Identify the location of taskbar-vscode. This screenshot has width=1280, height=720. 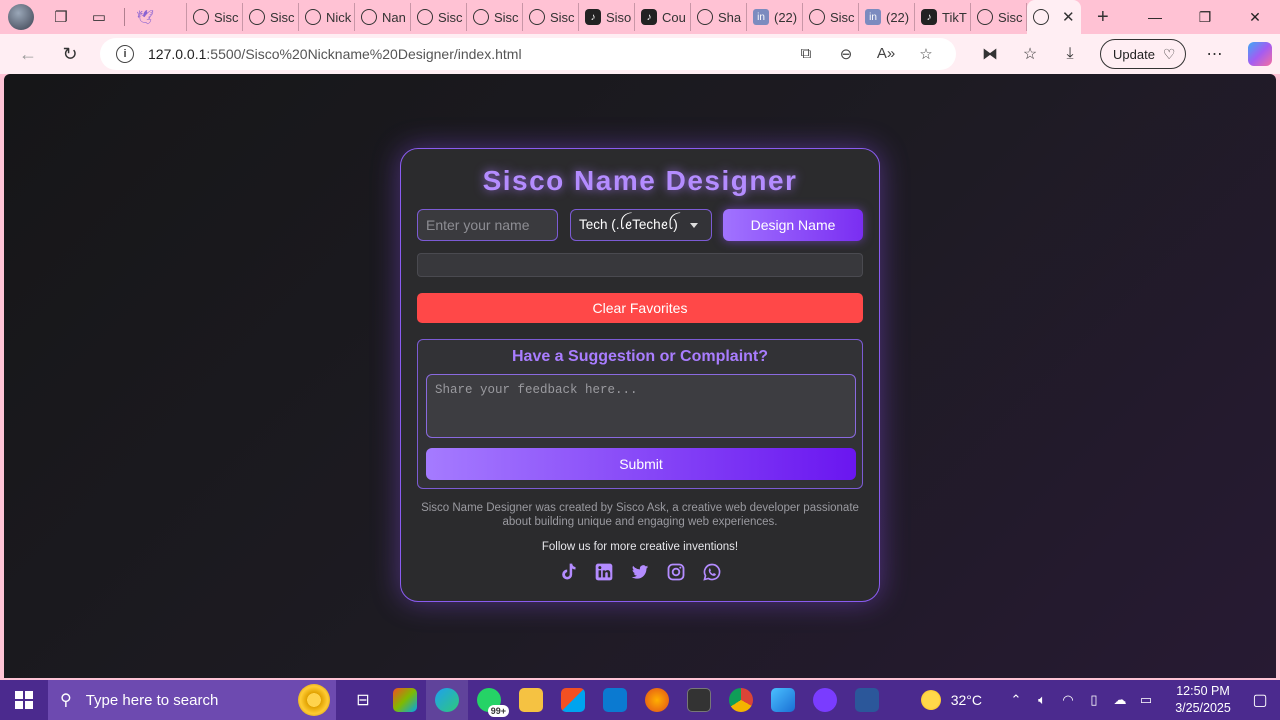
(615, 700).